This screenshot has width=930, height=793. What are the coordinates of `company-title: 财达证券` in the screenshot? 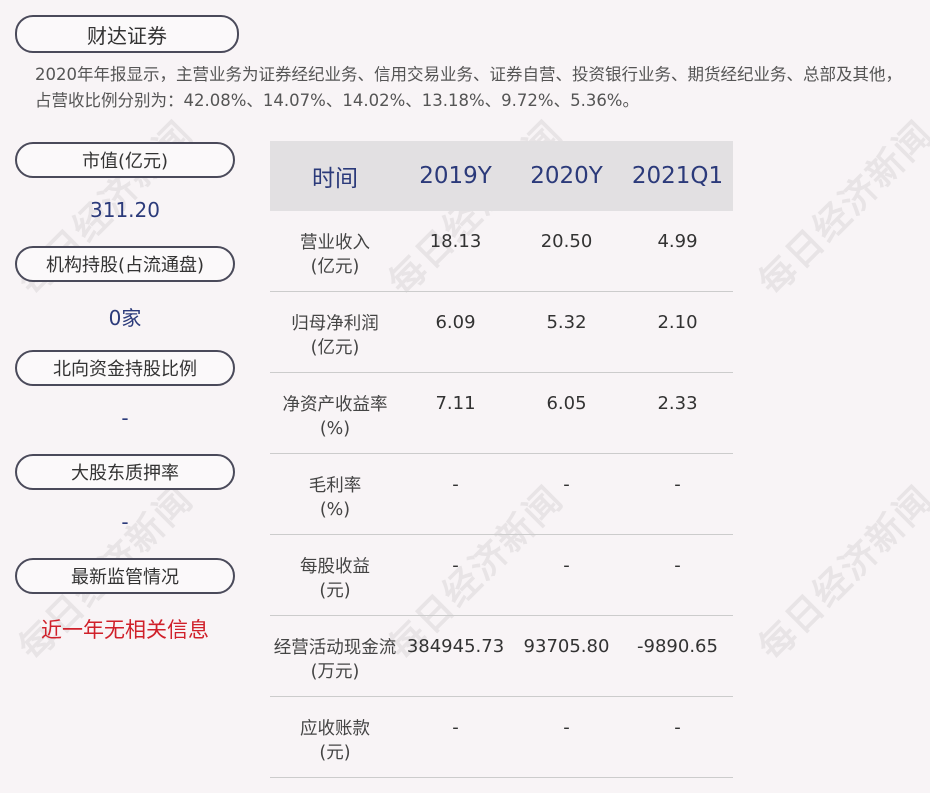 It's located at (127, 34).